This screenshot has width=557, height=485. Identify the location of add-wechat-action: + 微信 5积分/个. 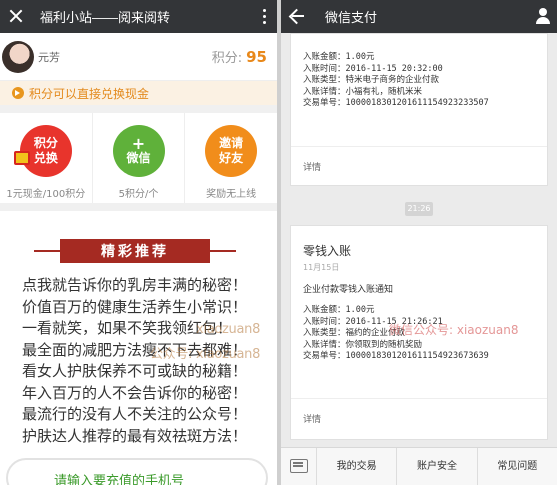
(139, 158).